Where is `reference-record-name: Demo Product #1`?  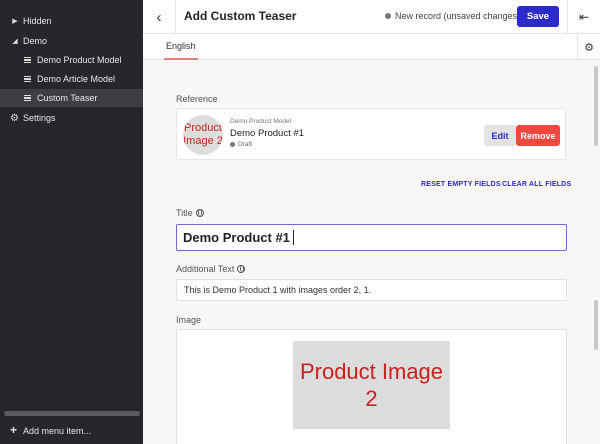 reference-record-name: Demo Product #1 is located at coordinates (267, 133).